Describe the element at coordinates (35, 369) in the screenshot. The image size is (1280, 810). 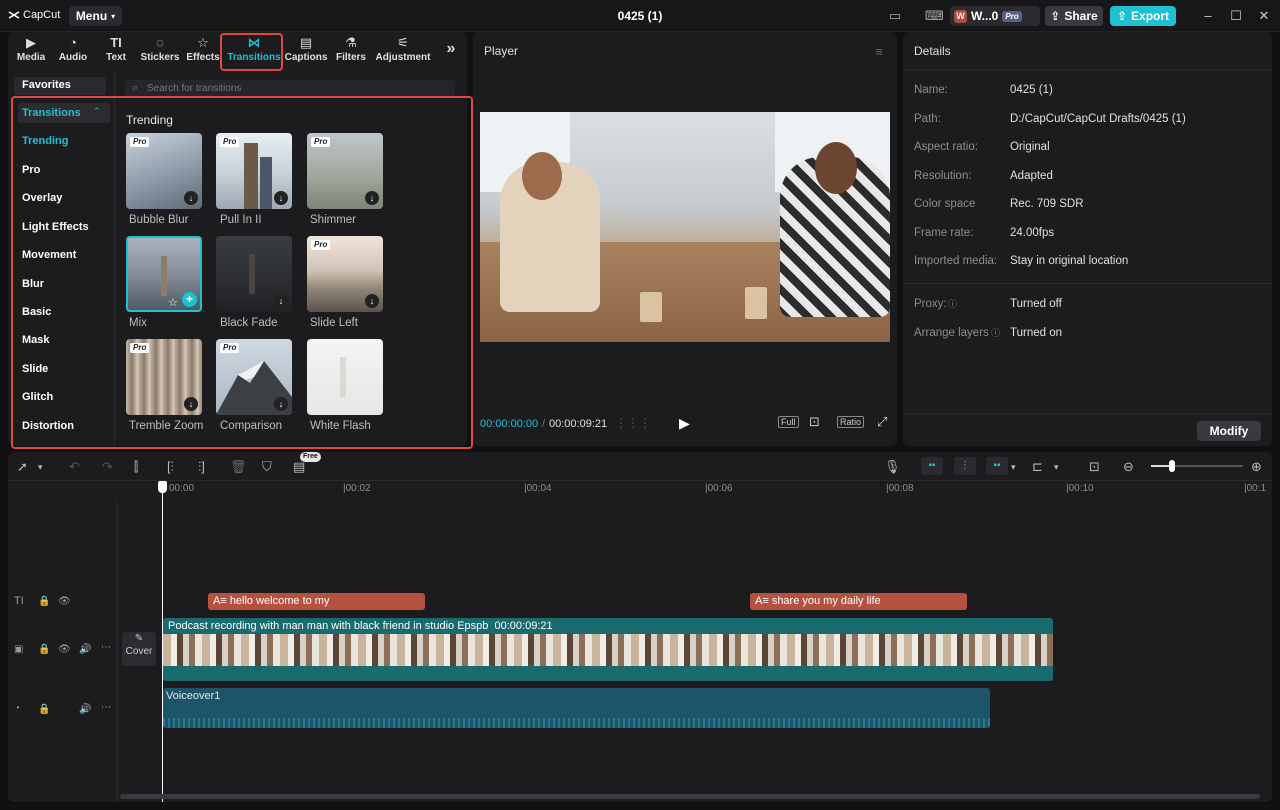
I see `category-slide: Slide` at that location.